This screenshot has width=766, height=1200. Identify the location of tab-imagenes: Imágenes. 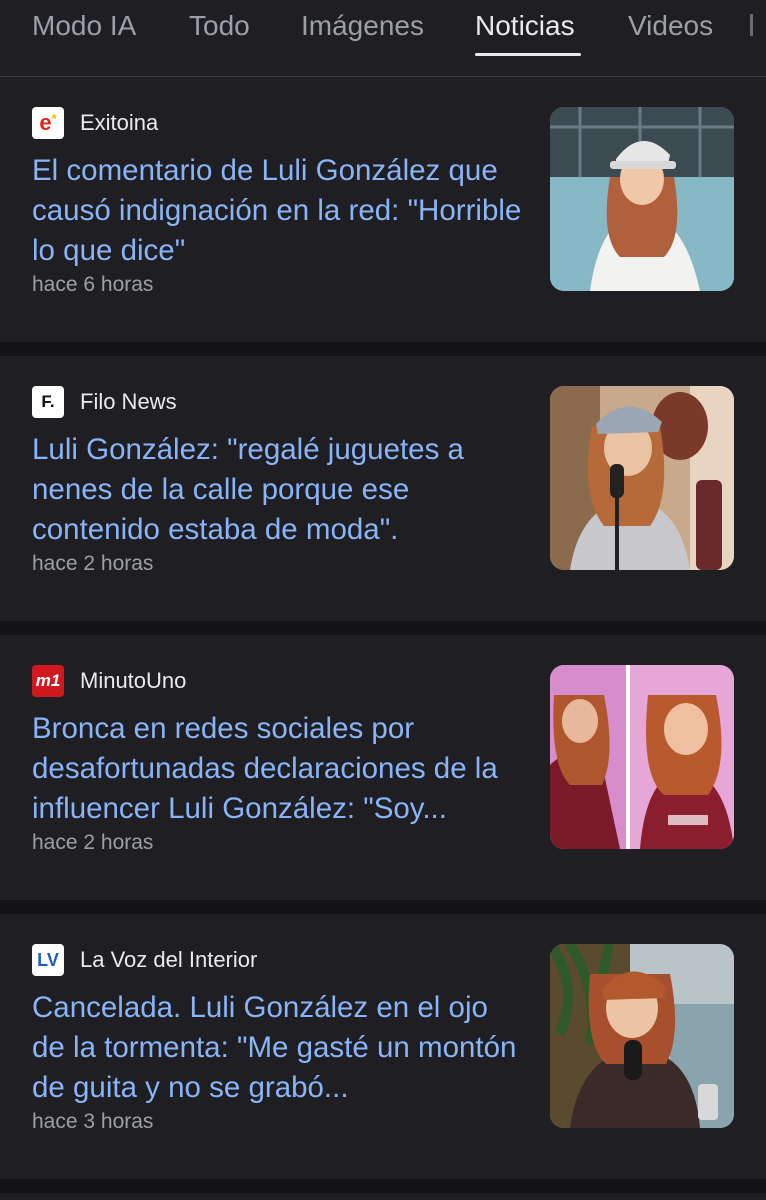
(362, 26).